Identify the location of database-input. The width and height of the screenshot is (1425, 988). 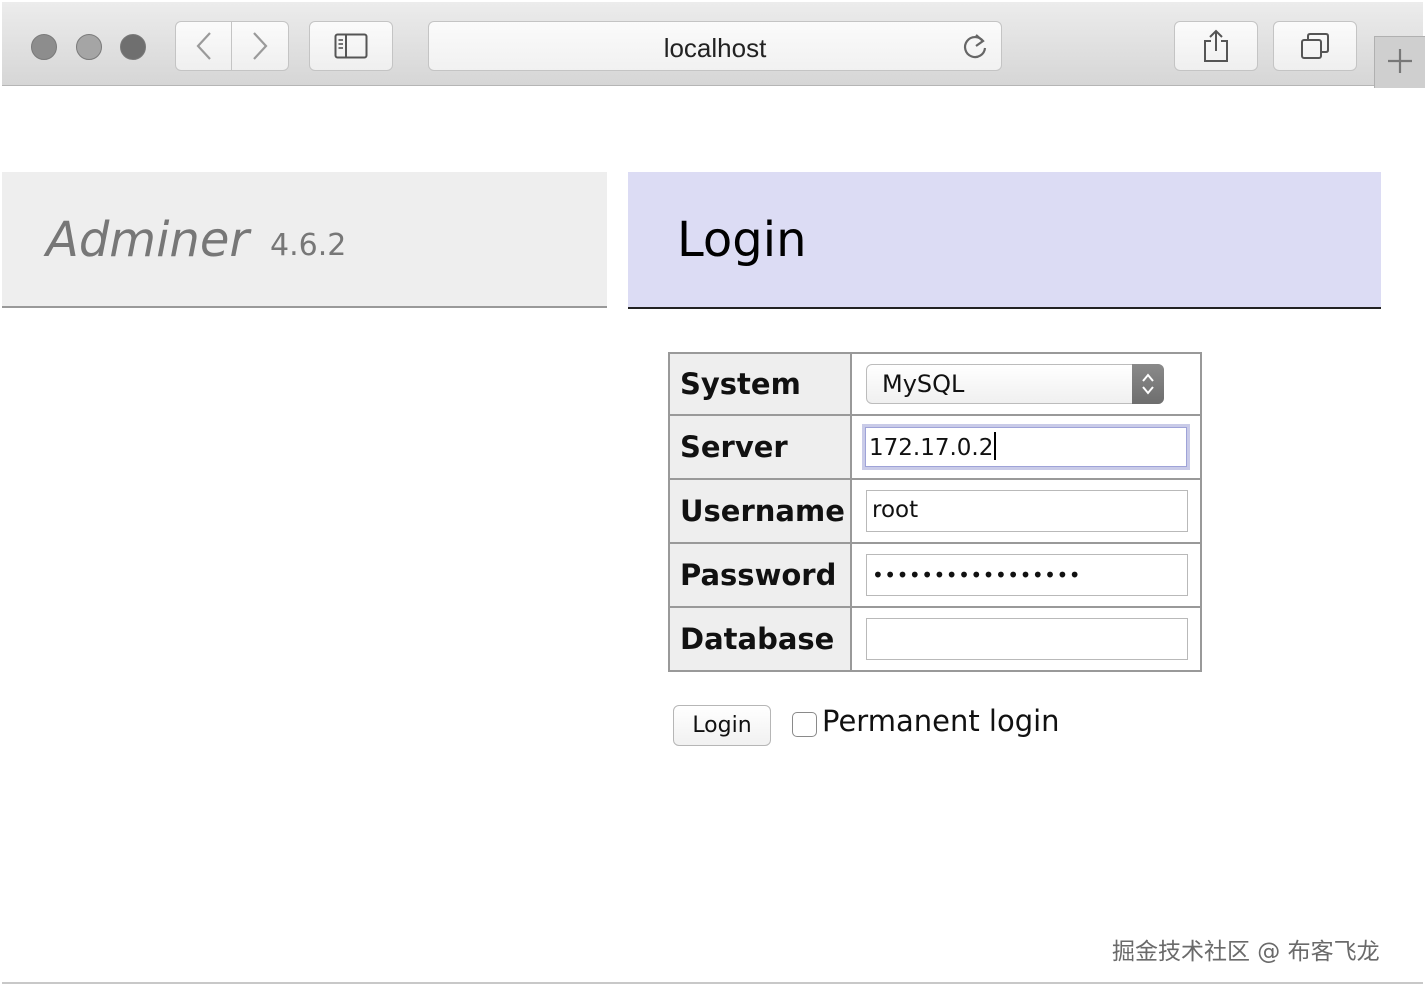
(1027, 639).